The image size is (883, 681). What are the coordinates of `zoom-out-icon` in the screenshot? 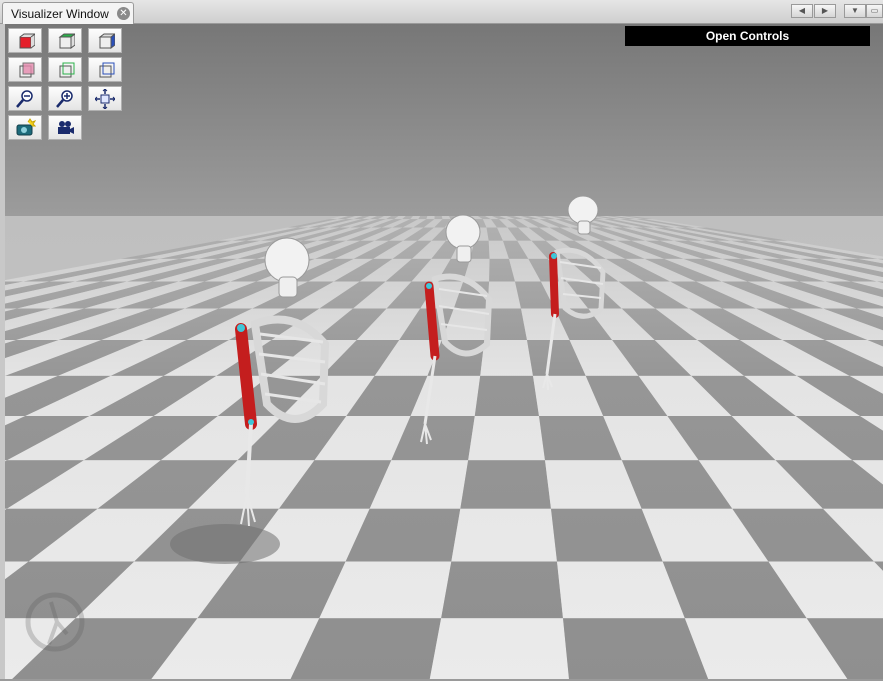 It's located at (24, 98).